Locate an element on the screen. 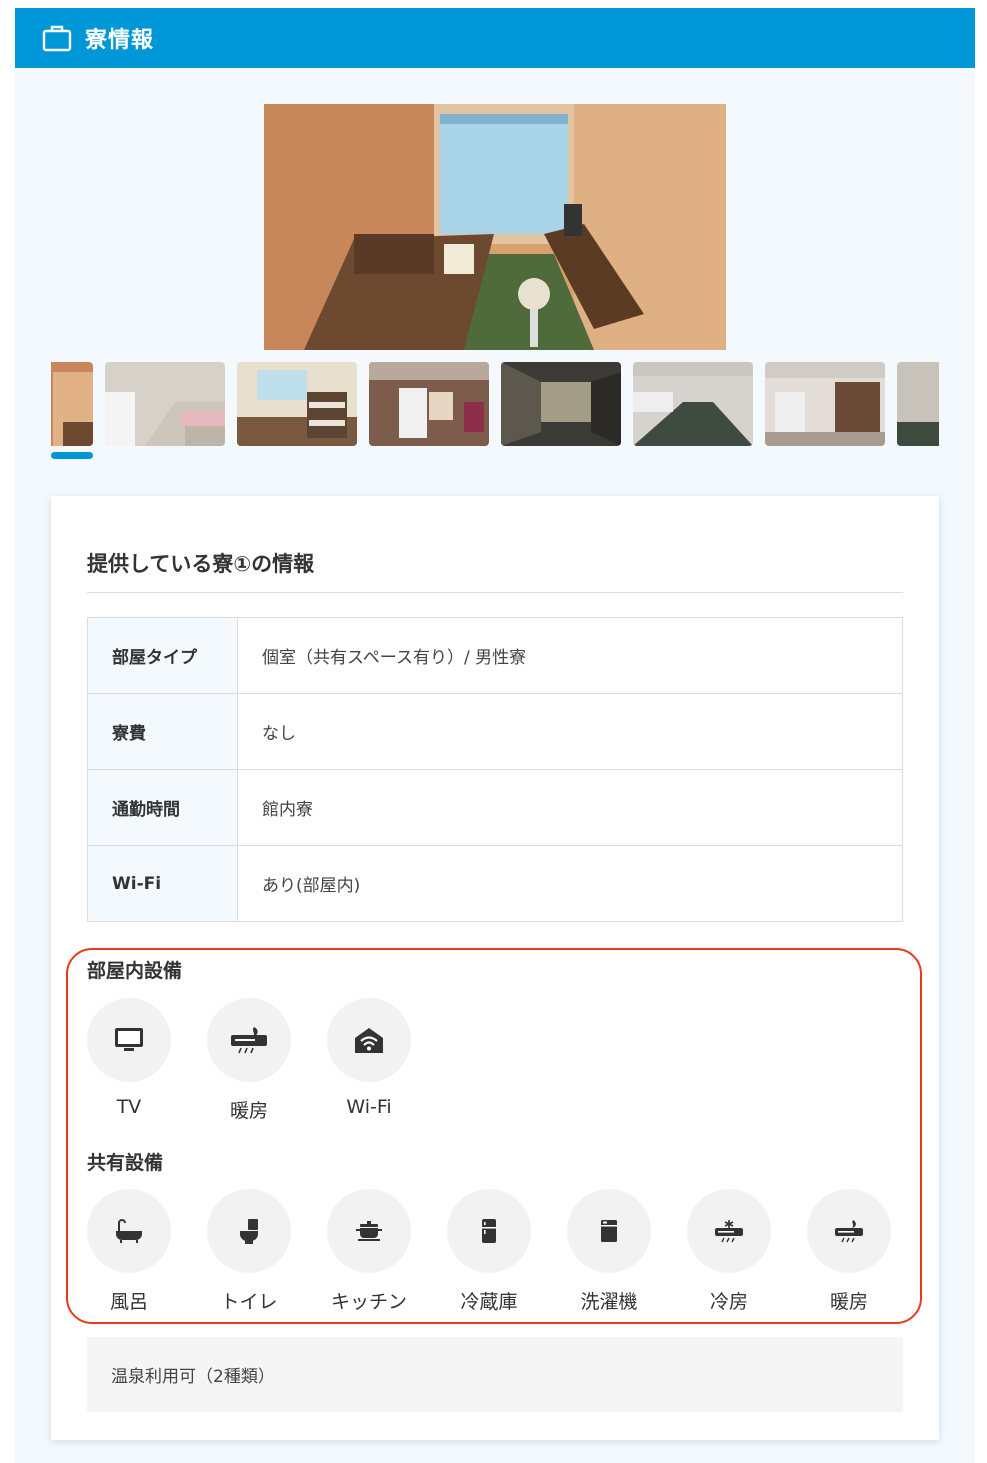  row-label: Wi-Fi is located at coordinates (162, 883).